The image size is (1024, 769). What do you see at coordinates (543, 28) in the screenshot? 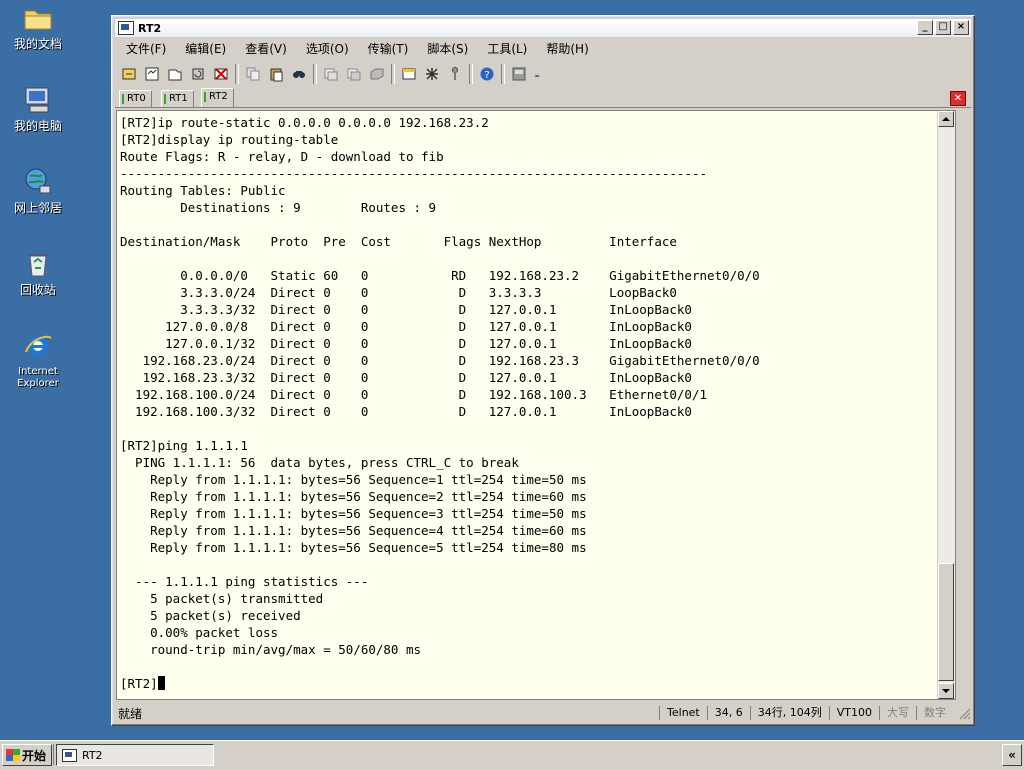
I see `window-titlebar: RT2 _ □ ×` at bounding box center [543, 28].